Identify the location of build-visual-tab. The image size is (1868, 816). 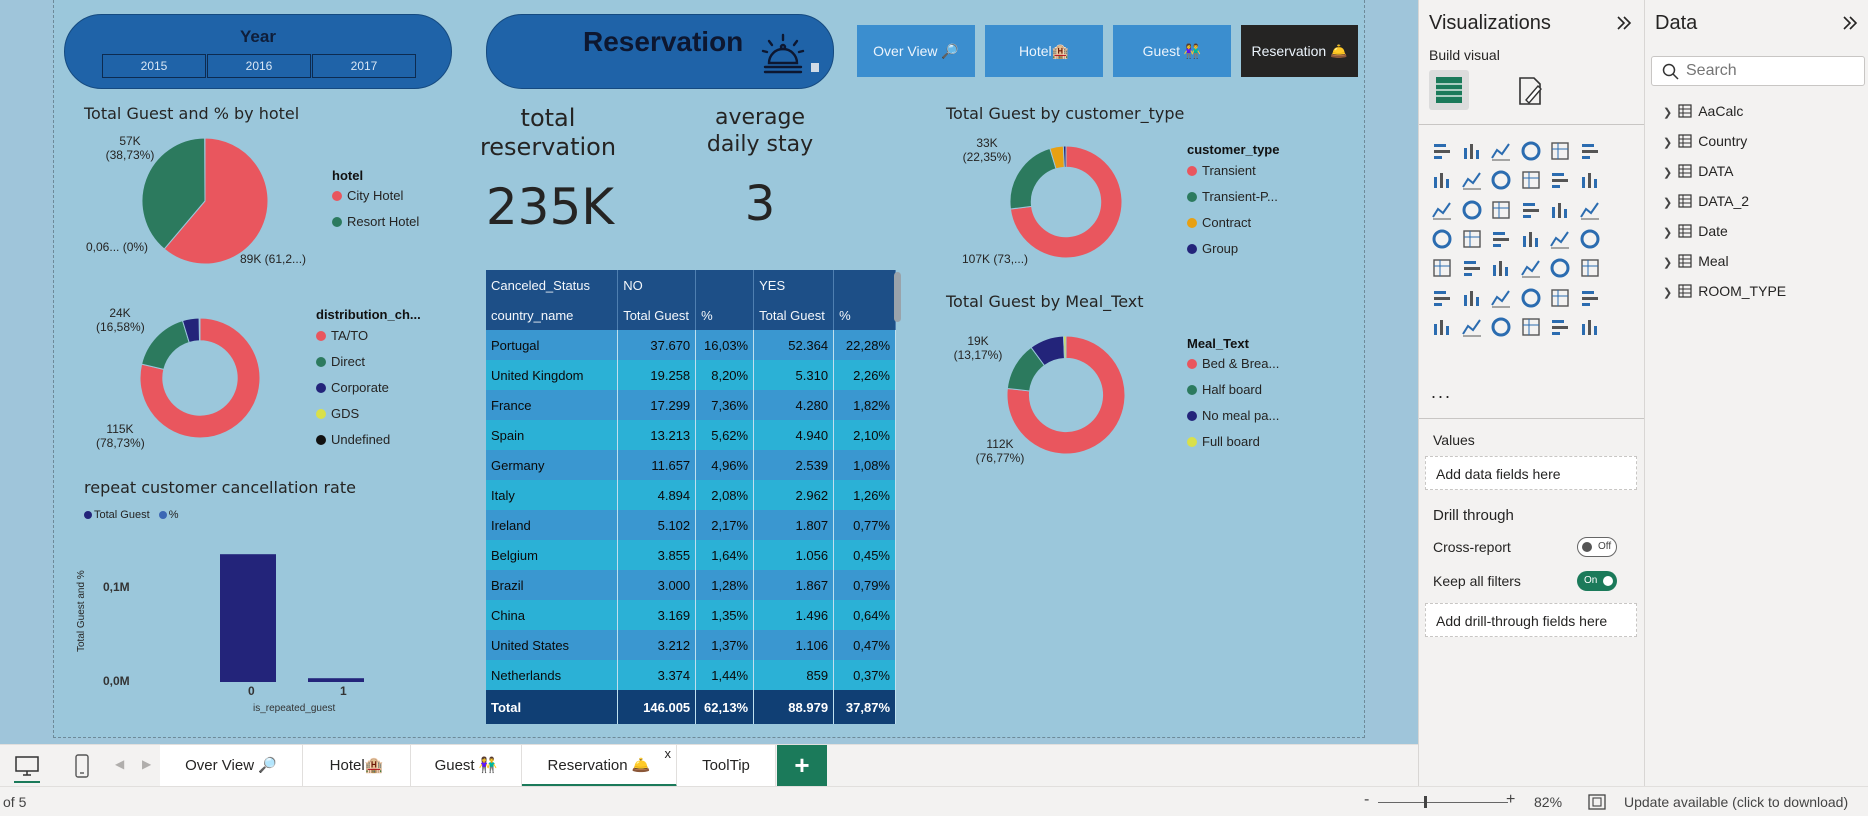
(1449, 90).